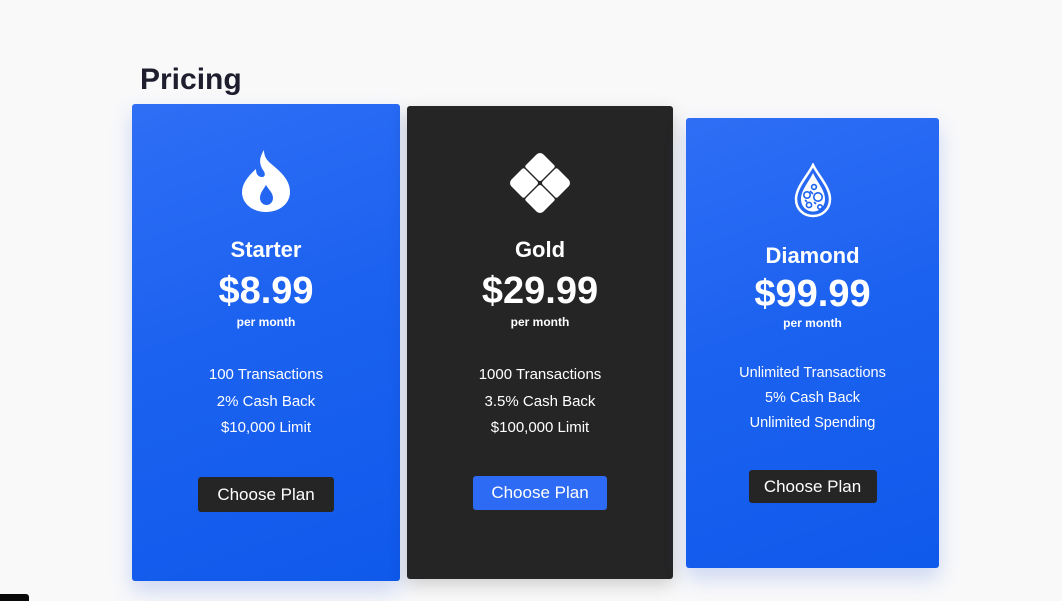 This screenshot has height=601, width=1062. I want to click on feature-item: 3.5% Cash Back, so click(540, 401).